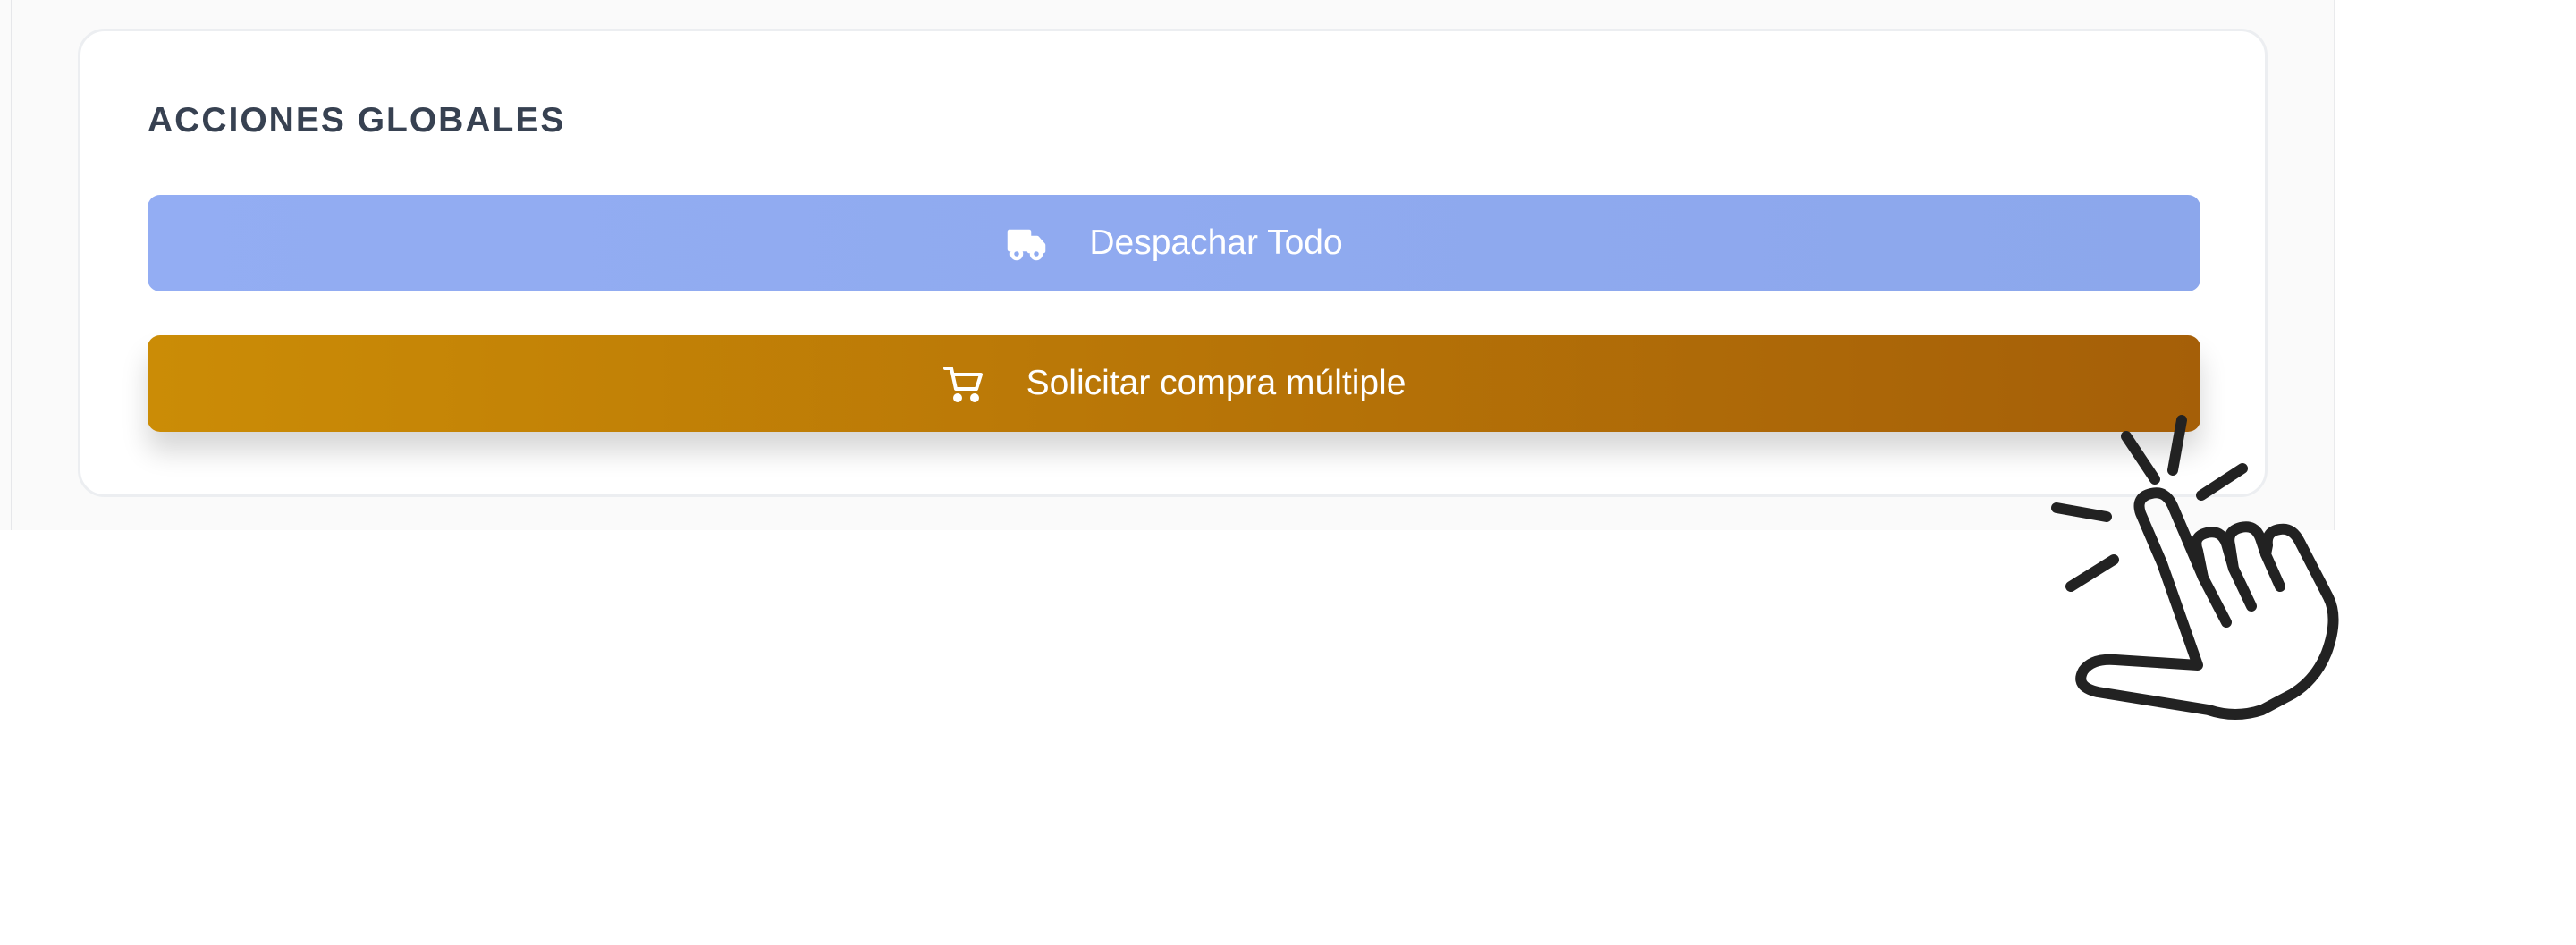  Describe the element at coordinates (11, 265) in the screenshot. I see `left-divider` at that location.